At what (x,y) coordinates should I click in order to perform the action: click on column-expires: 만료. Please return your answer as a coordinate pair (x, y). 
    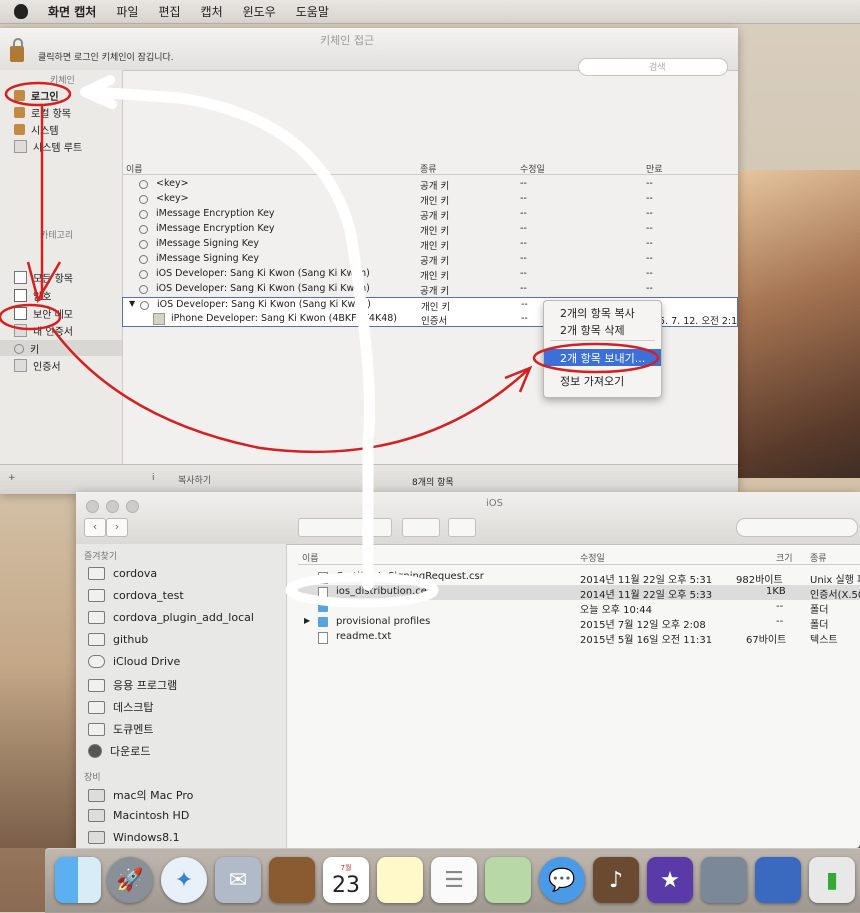
    Looking at the image, I should click on (654, 168).